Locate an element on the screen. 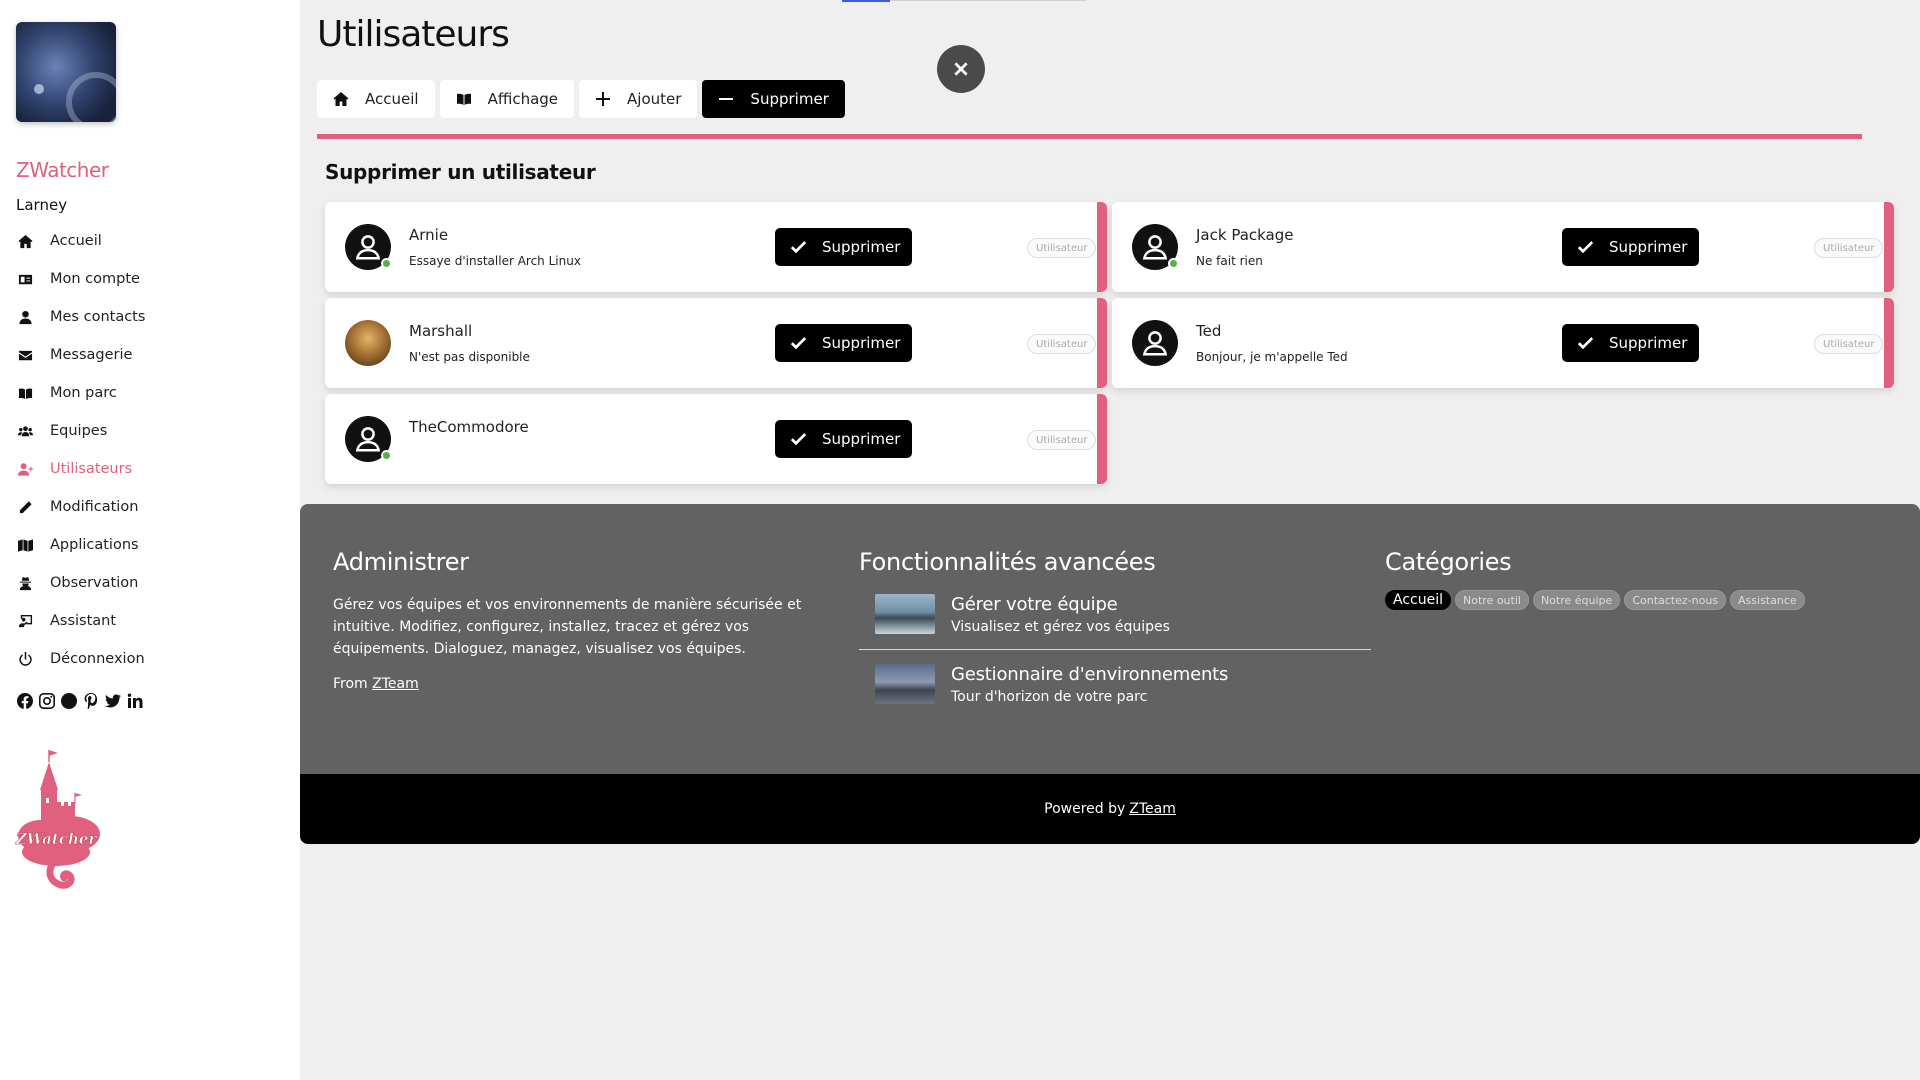  user-name: Ted is located at coordinates (1209, 331).